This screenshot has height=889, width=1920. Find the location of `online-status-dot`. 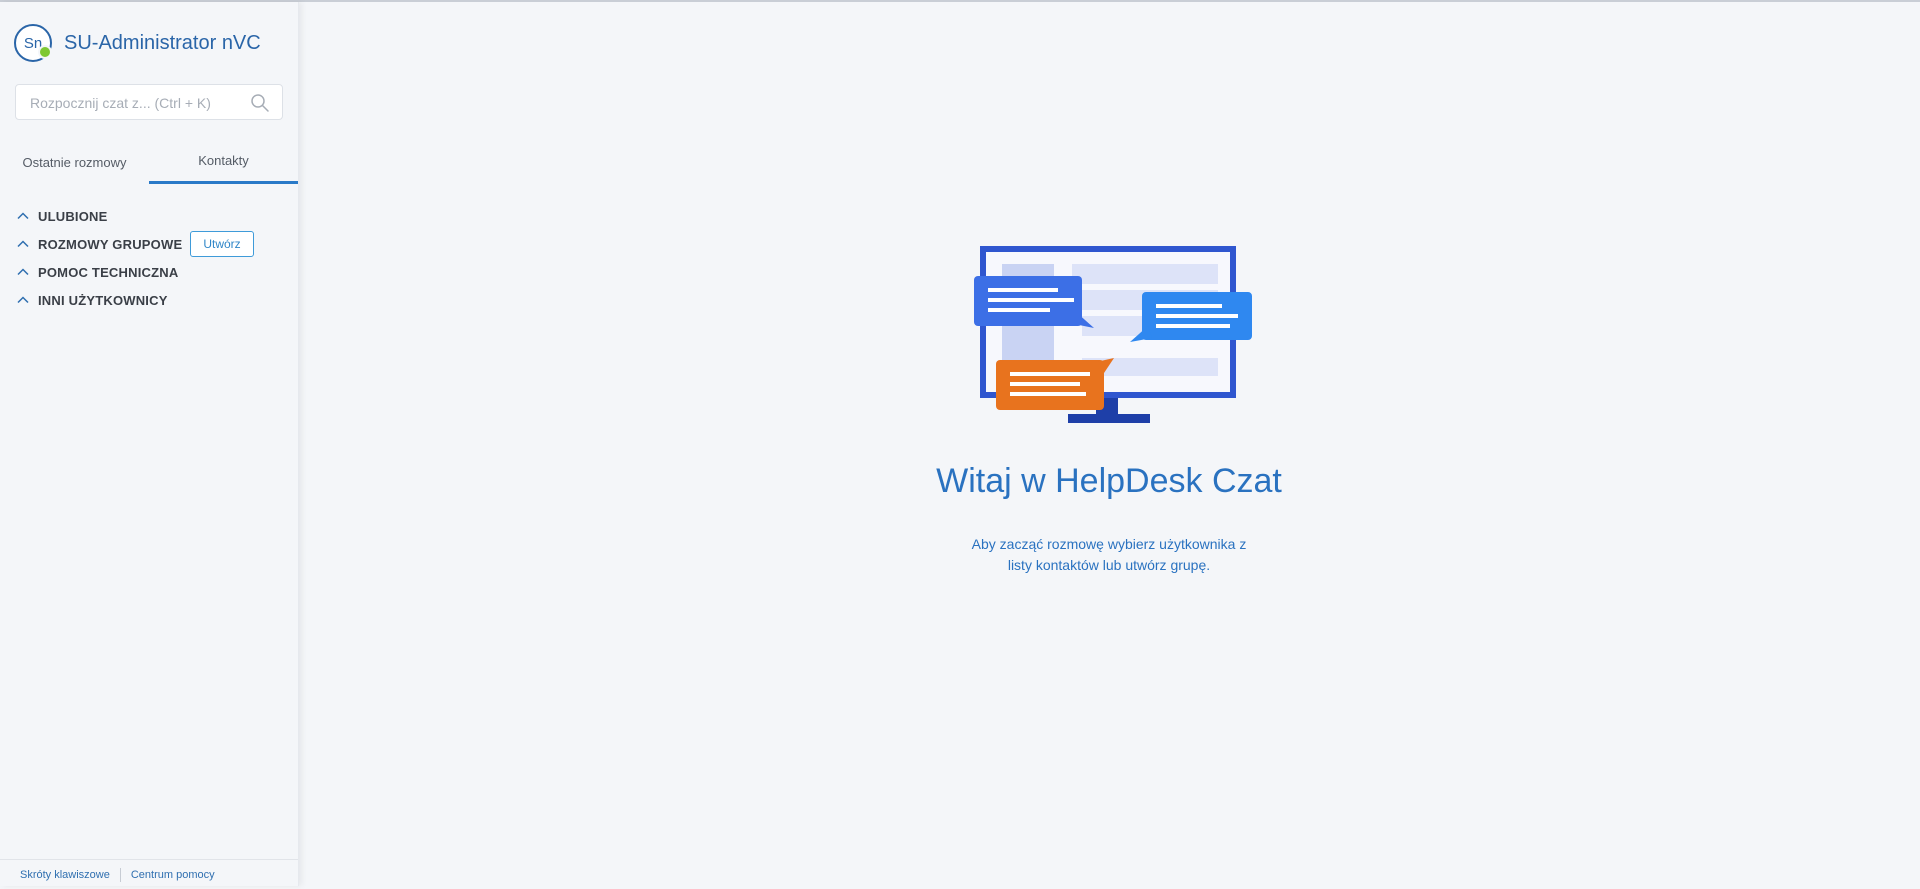

online-status-dot is located at coordinates (45, 52).